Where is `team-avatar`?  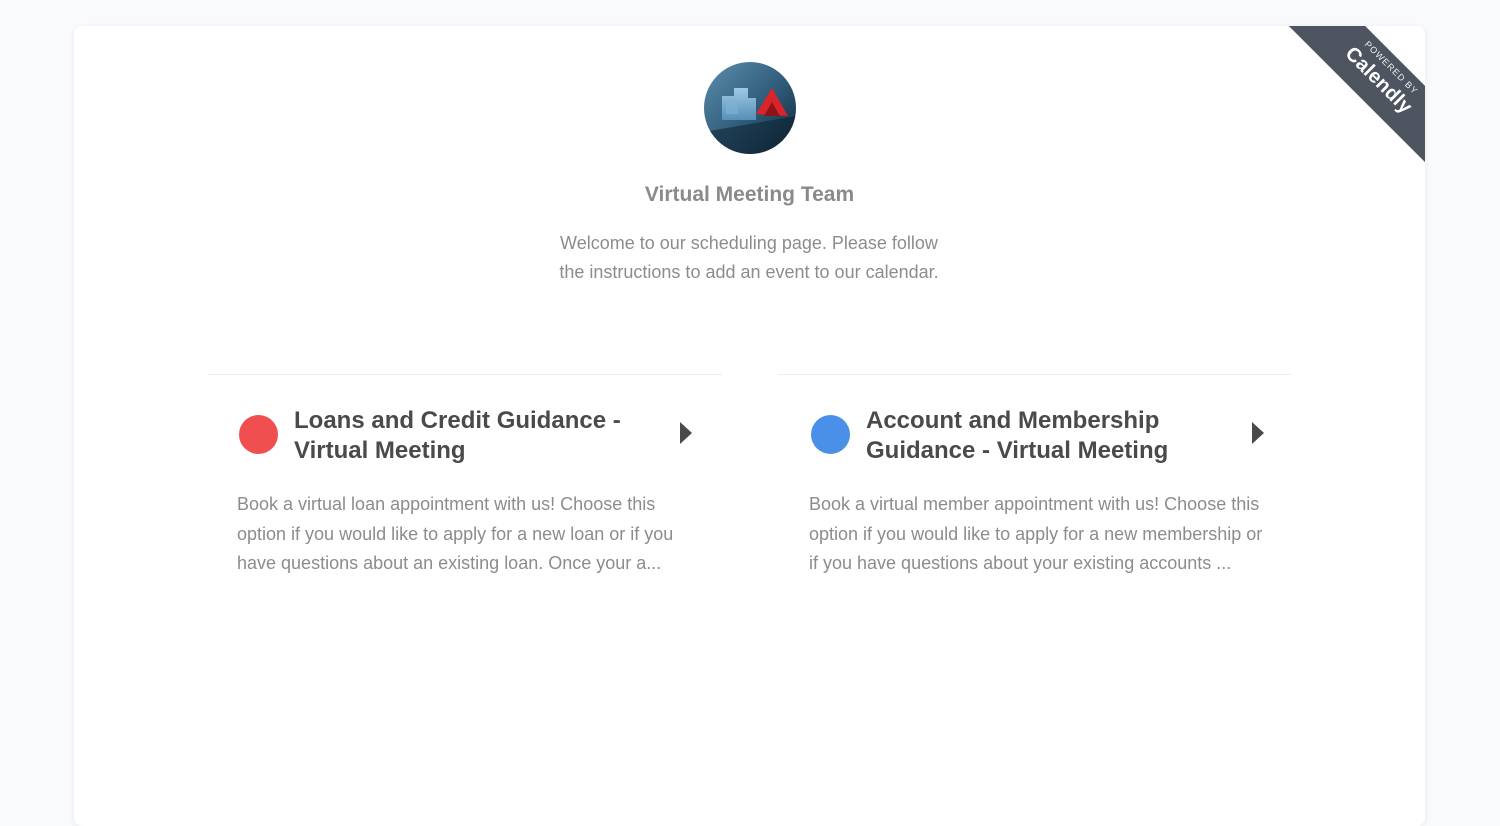
team-avatar is located at coordinates (750, 108).